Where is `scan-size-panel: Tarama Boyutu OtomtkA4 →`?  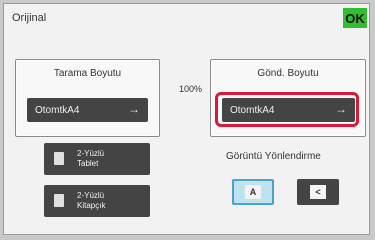 scan-size-panel: Tarama Boyutu OtomtkA4 → is located at coordinates (87, 98).